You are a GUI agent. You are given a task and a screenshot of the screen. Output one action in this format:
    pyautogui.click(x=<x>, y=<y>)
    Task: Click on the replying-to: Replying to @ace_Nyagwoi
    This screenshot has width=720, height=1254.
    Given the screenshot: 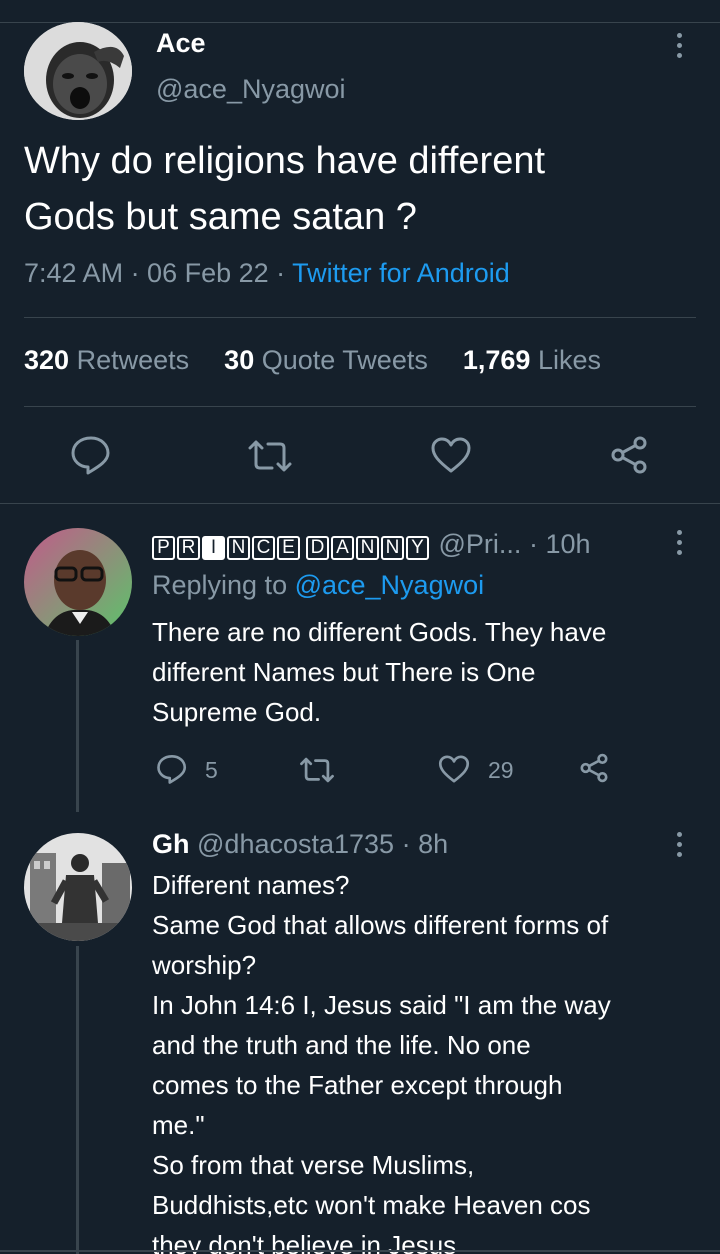 What is the action you would take?
    pyautogui.click(x=318, y=585)
    